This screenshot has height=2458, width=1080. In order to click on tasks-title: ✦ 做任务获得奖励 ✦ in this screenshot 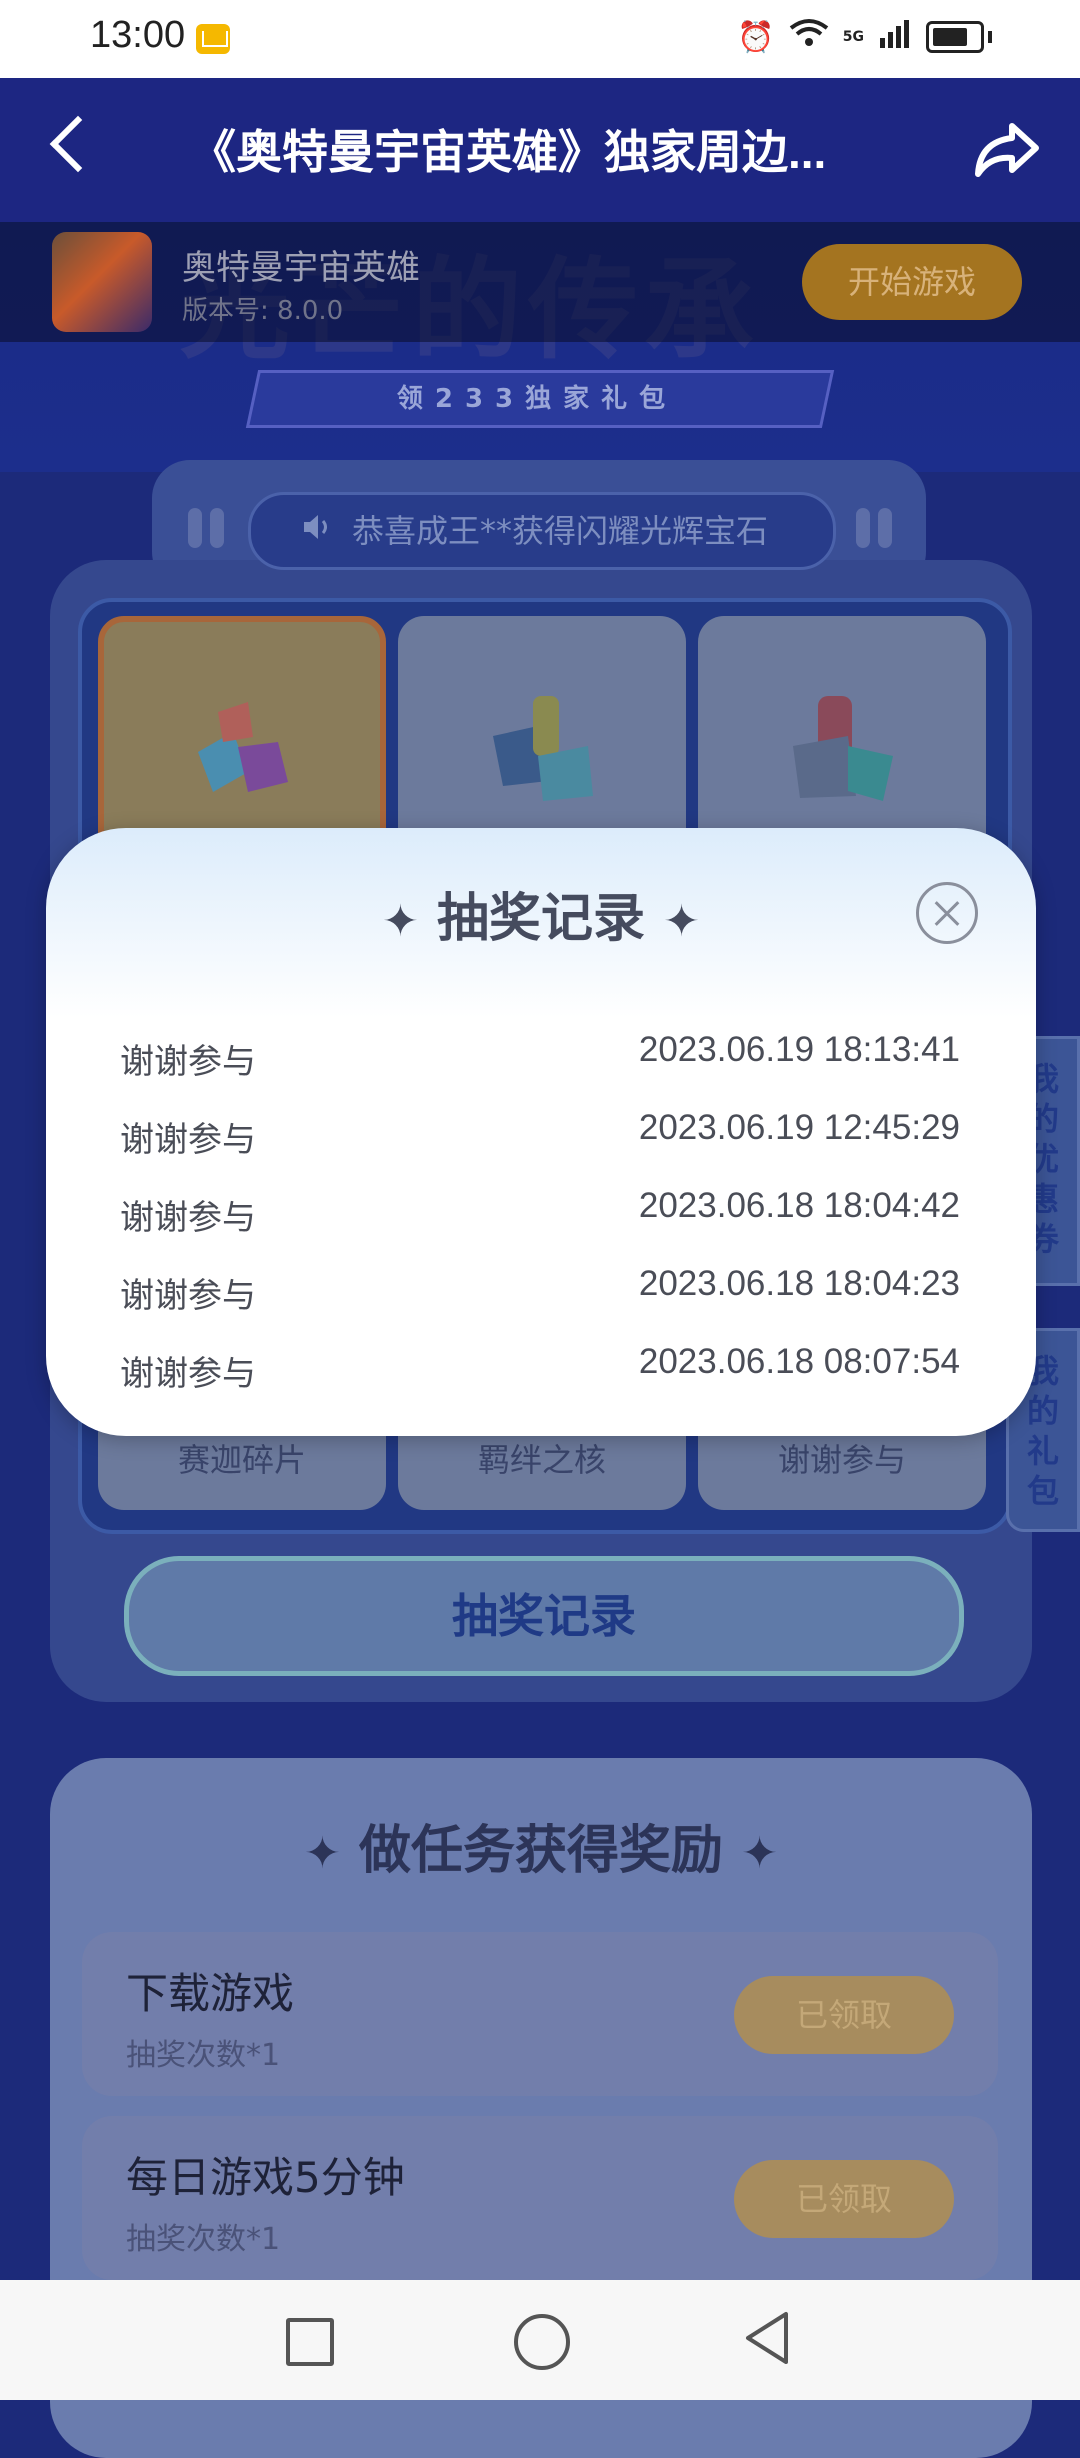, I will do `click(541, 1845)`.